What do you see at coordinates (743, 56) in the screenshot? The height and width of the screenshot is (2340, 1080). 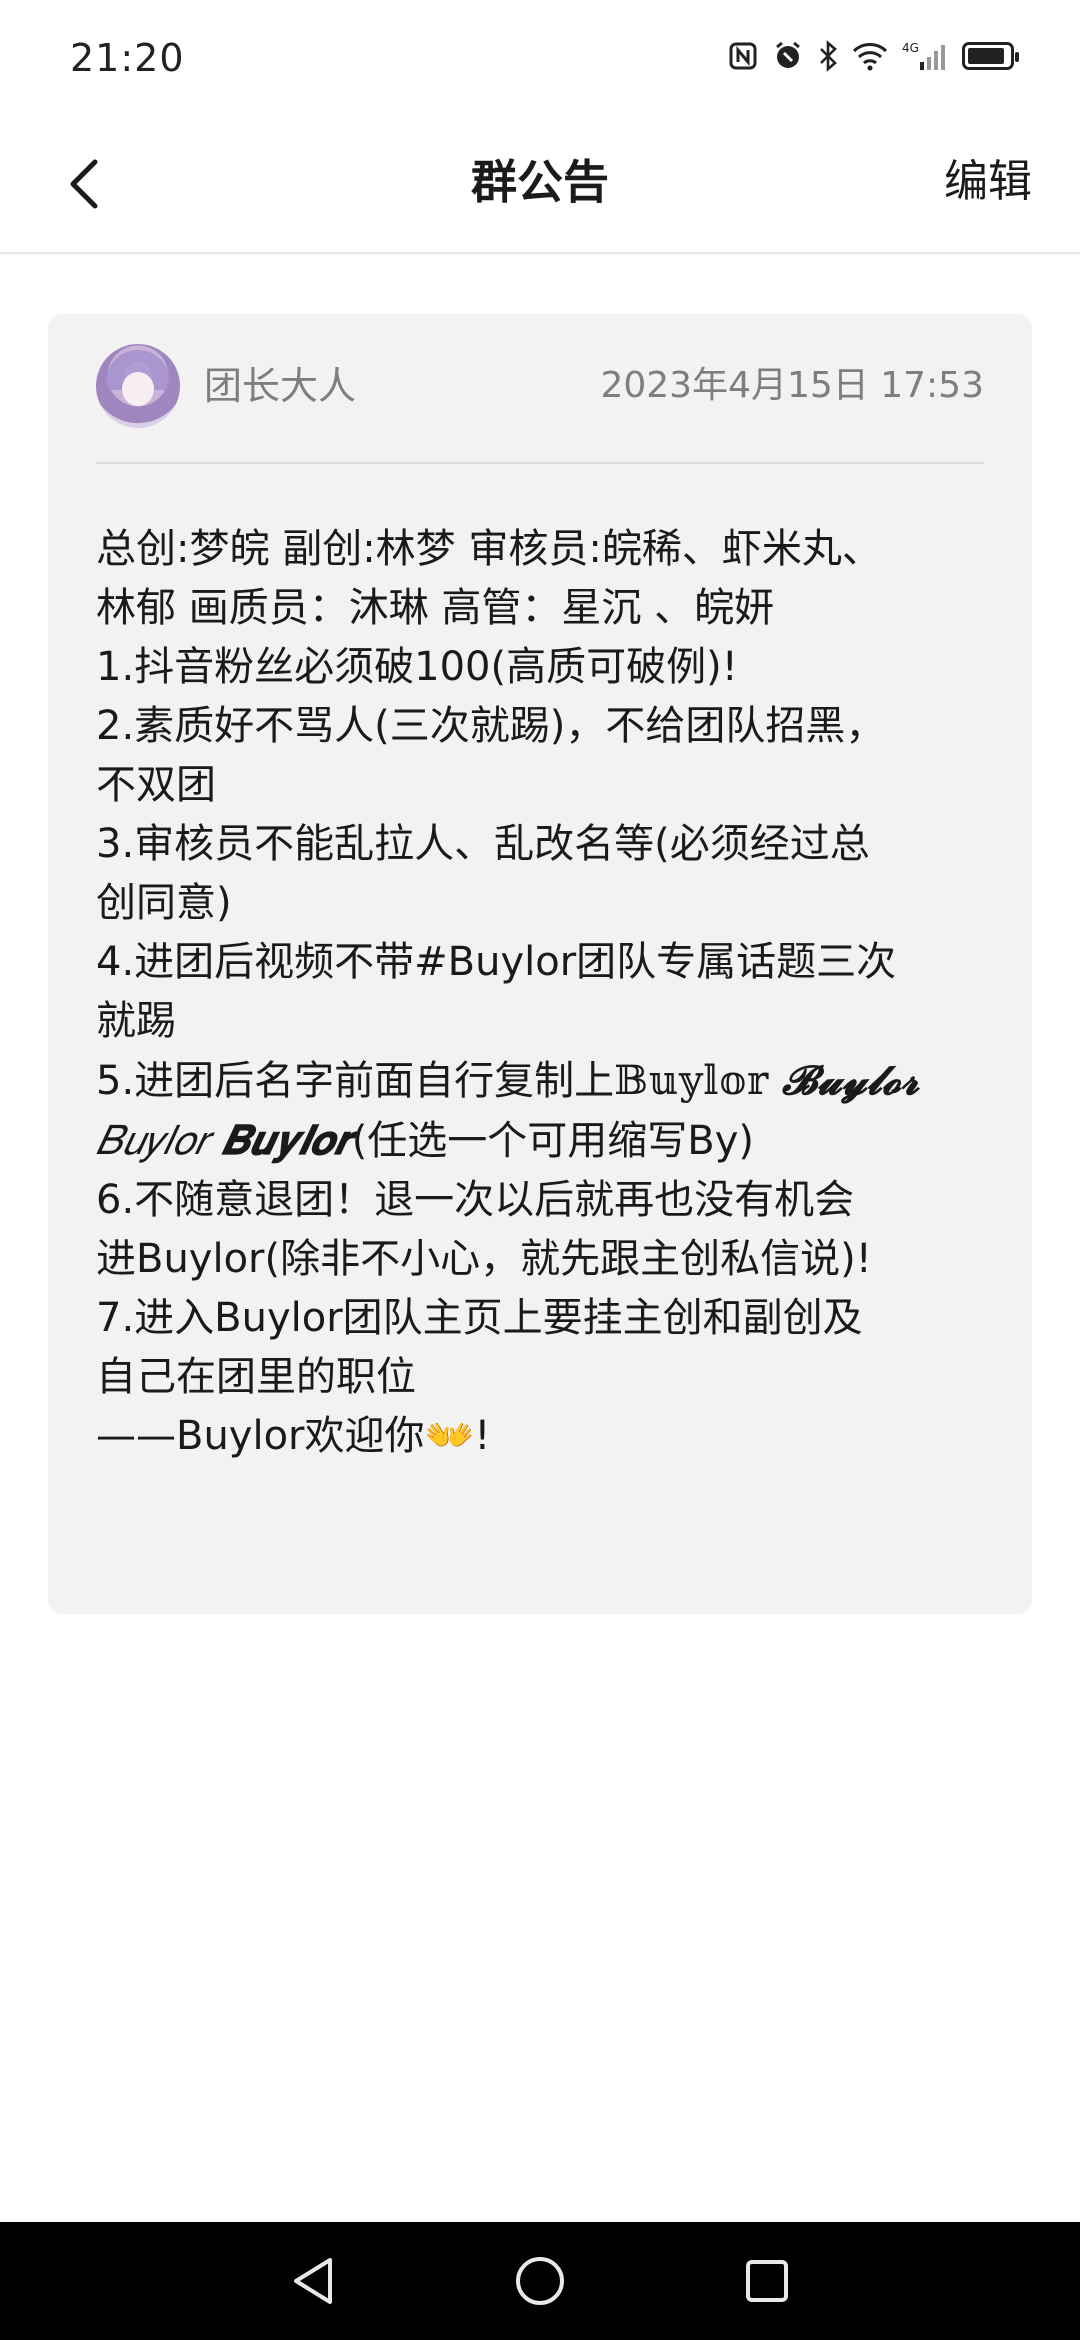 I see `nfc-icon` at bounding box center [743, 56].